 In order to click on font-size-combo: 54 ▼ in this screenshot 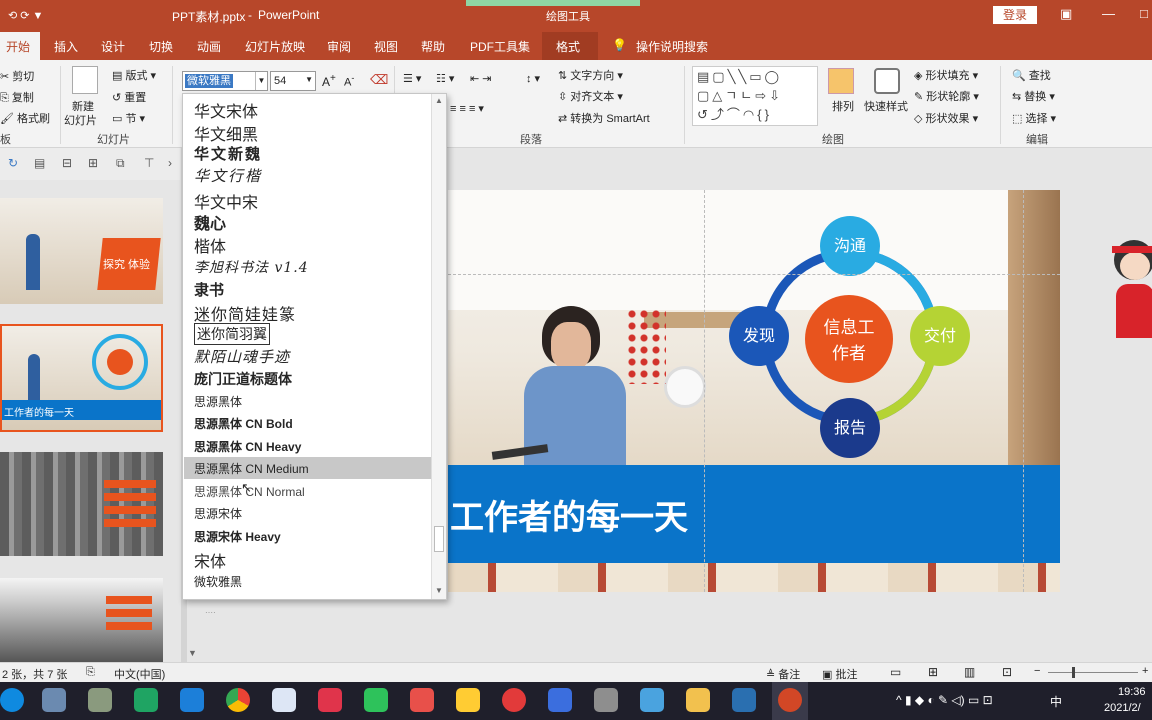, I will do `click(293, 81)`.